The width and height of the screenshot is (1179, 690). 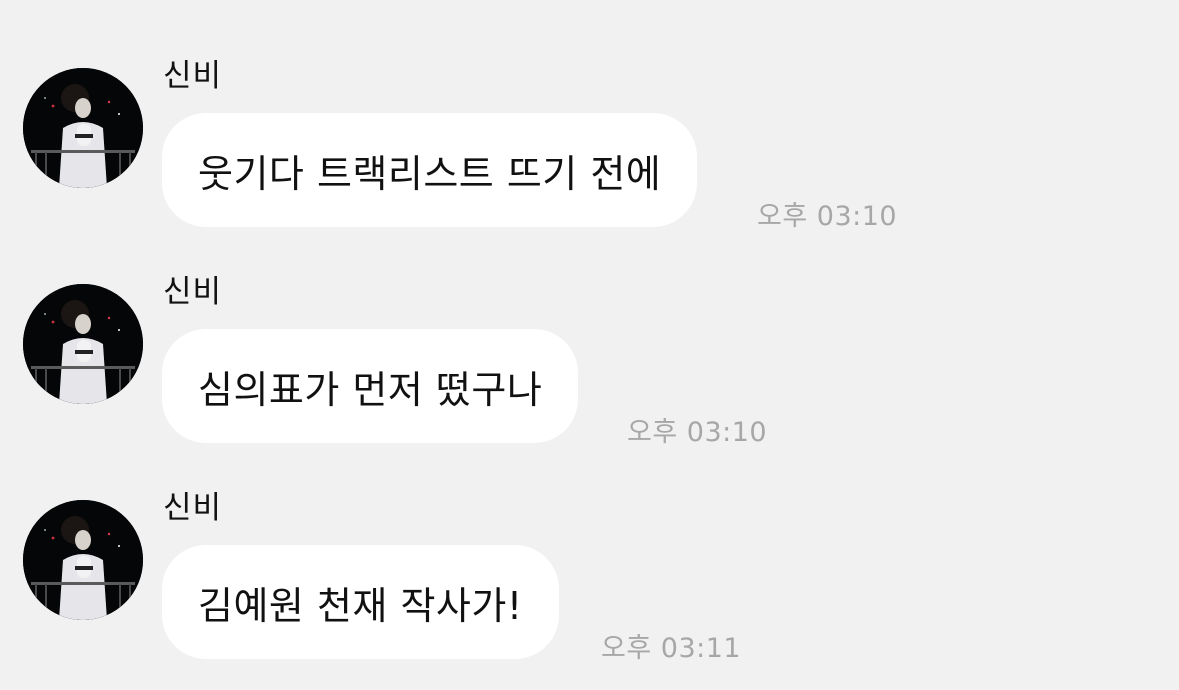 I want to click on message-text: 심의표가 먼저 떴구나, so click(x=370, y=389).